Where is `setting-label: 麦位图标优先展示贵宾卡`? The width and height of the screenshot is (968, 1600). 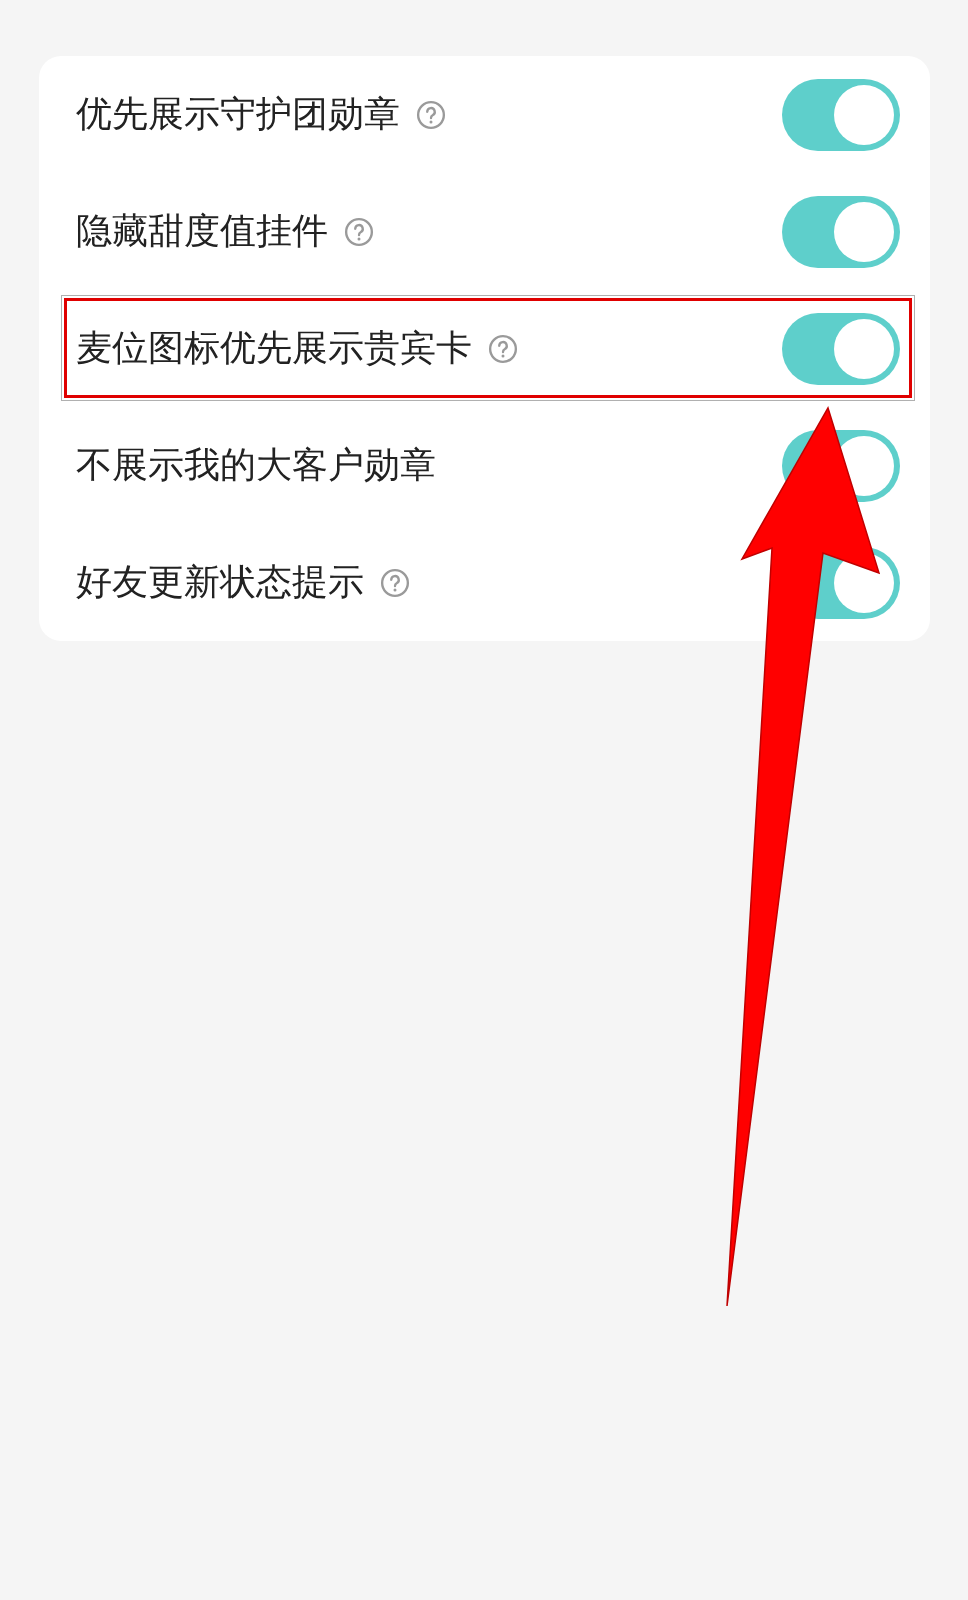
setting-label: 麦位图标优先展示贵宾卡 is located at coordinates (274, 348).